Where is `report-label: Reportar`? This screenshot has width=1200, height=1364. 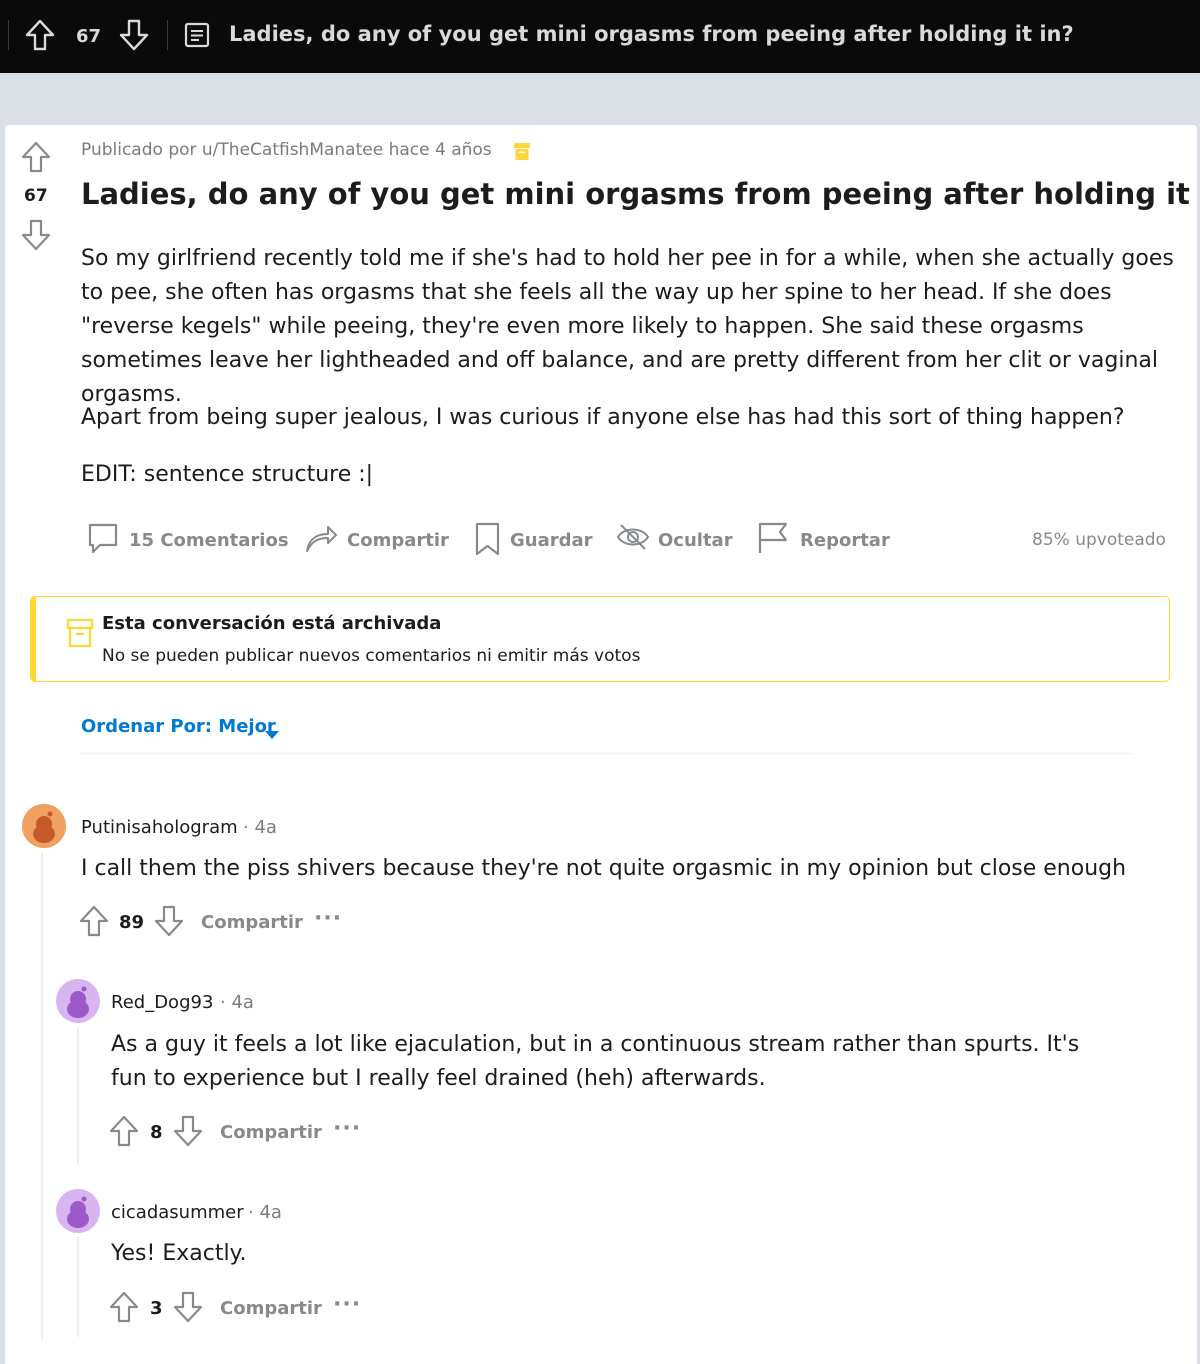 report-label: Reportar is located at coordinates (845, 540).